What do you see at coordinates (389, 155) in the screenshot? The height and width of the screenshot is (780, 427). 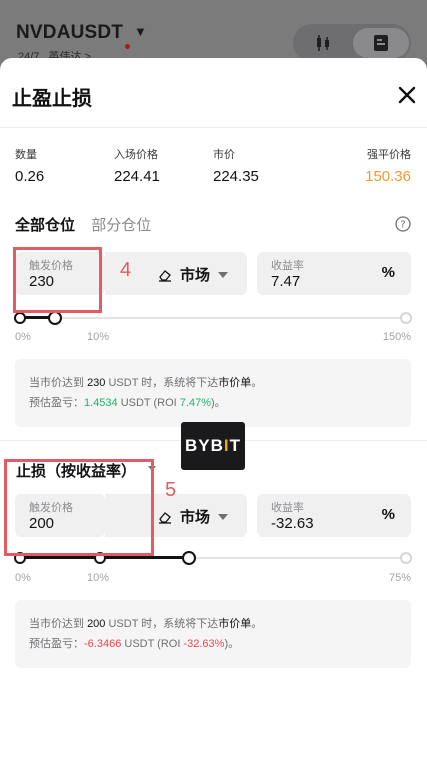 I see `liq-price-label: 强平价格` at bounding box center [389, 155].